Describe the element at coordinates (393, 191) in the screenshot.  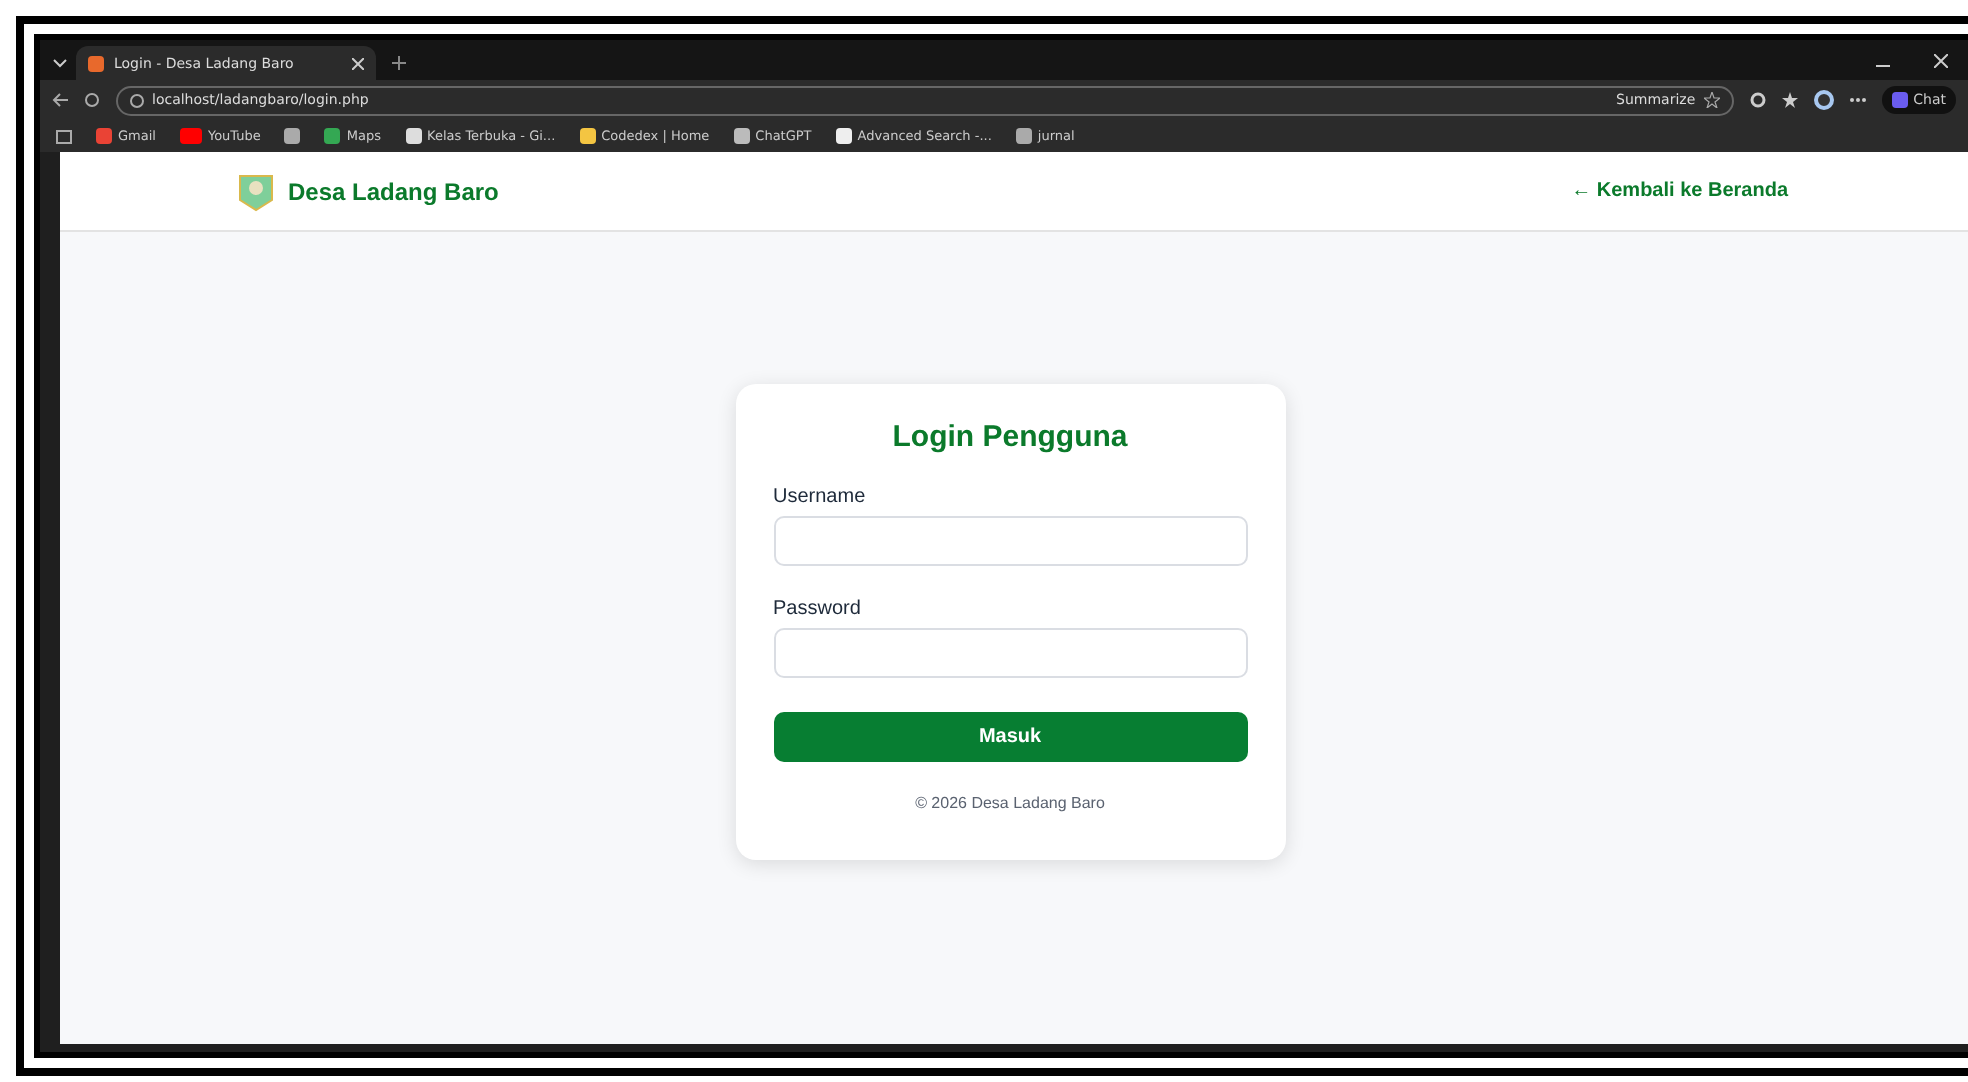
I see `site-brand: Desa Ladang Baro` at that location.